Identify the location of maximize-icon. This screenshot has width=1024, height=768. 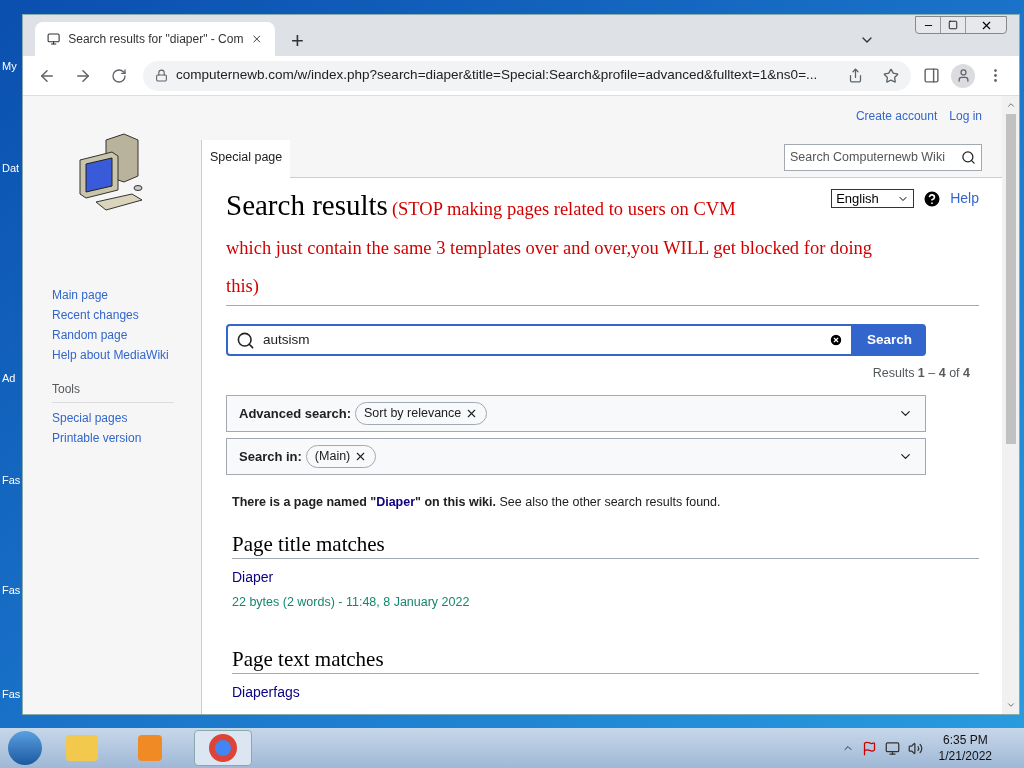
(953, 25).